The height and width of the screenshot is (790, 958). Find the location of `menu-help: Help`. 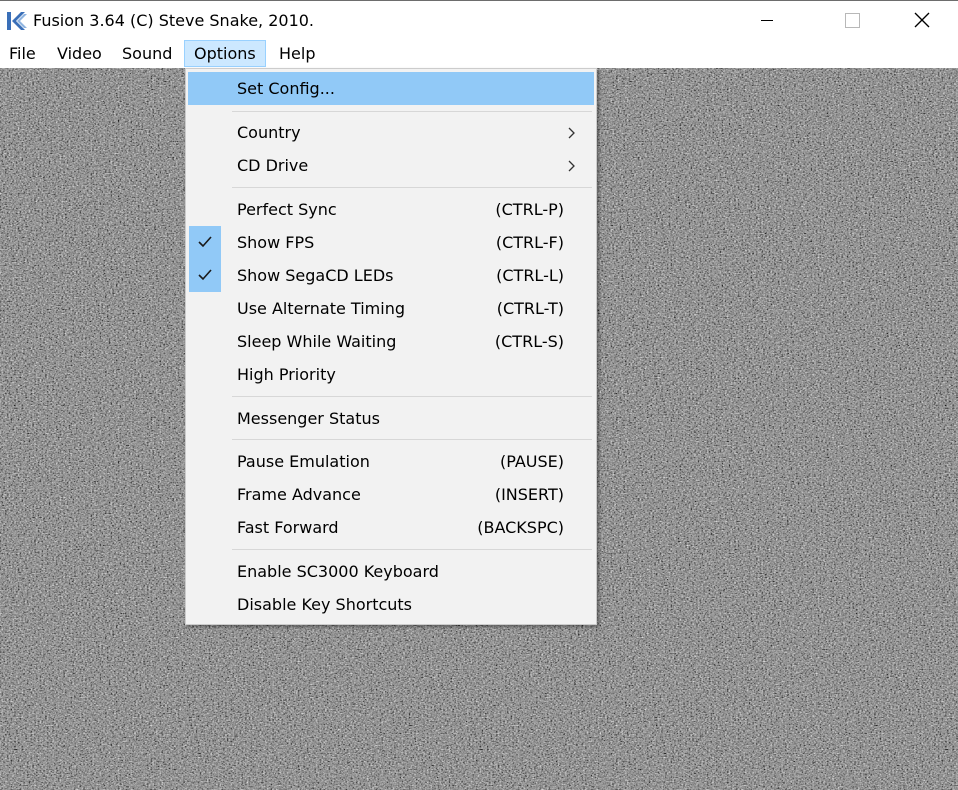

menu-help: Help is located at coordinates (297, 53).